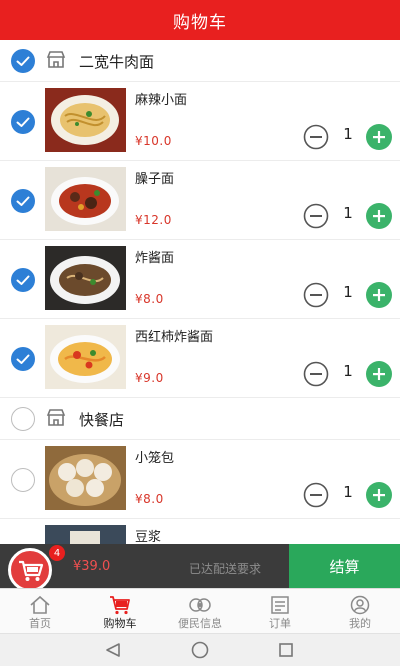  Describe the element at coordinates (23, 61) in the screenshot. I see `shop-checkbox-checked-icon` at that location.